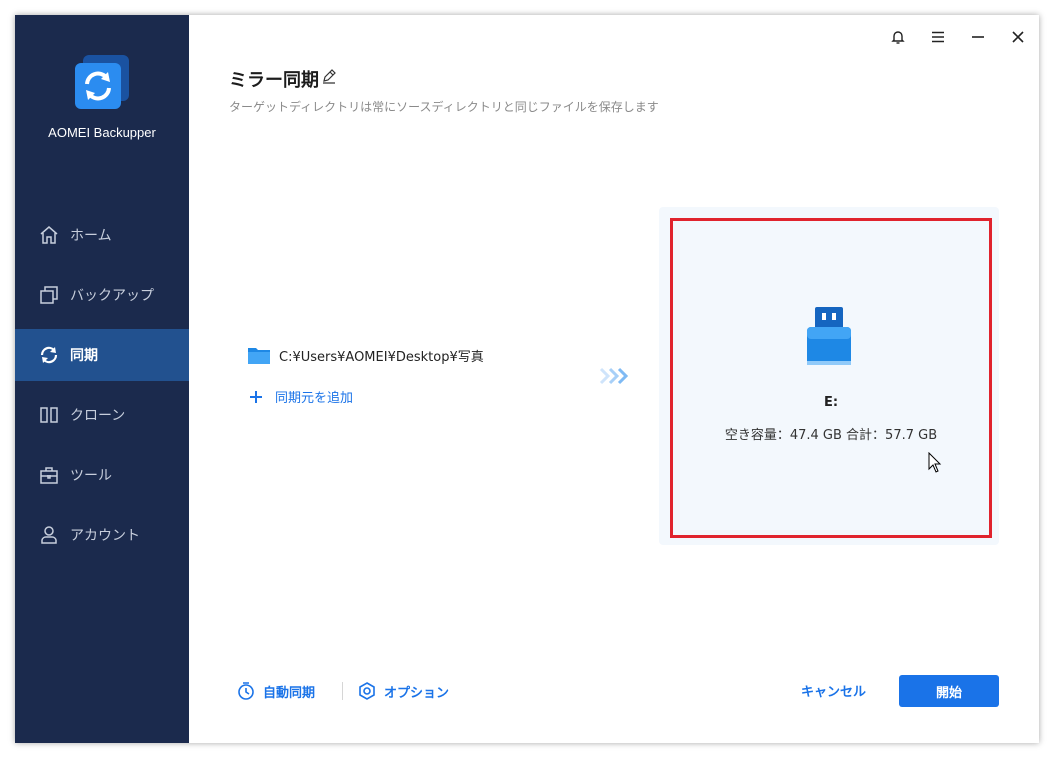 The width and height of the screenshot is (1054, 758). I want to click on sidebar-item-account: アカウント, so click(102, 535).